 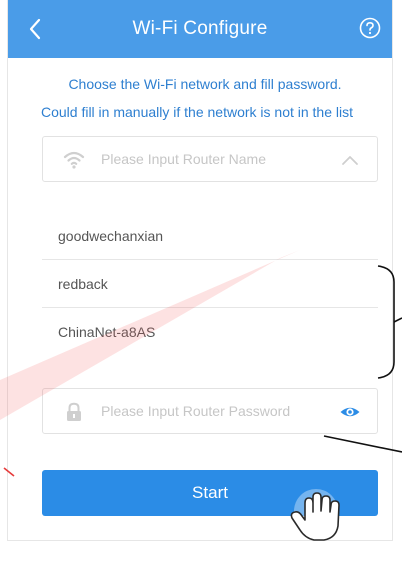 I want to click on router-name-field: Please Input Router Name, so click(x=210, y=159).